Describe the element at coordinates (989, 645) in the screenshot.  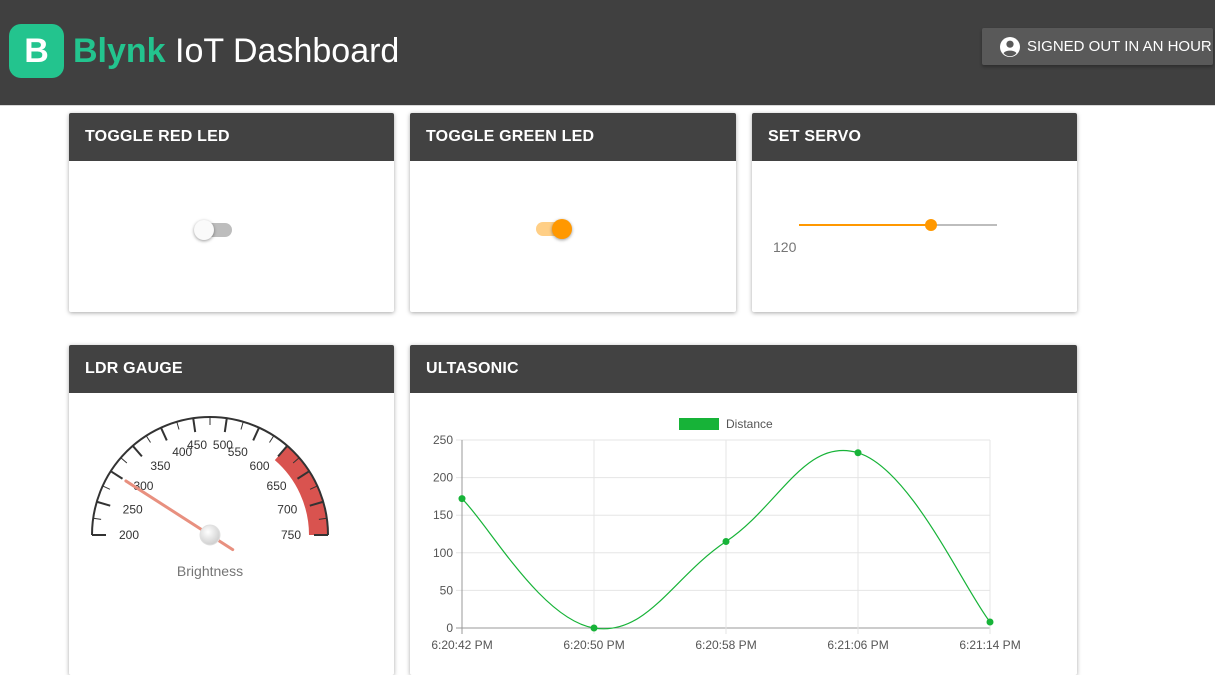
I see `x-tick-label: 6:21:14 PM` at that location.